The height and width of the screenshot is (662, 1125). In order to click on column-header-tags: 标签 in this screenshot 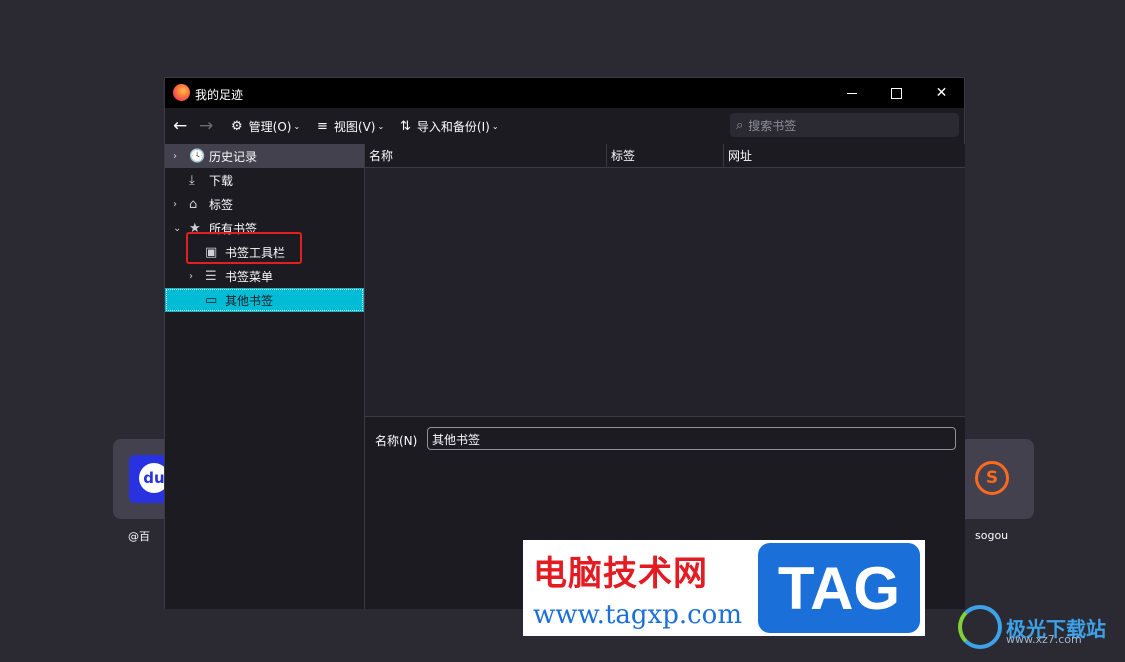, I will do `click(665, 155)`.